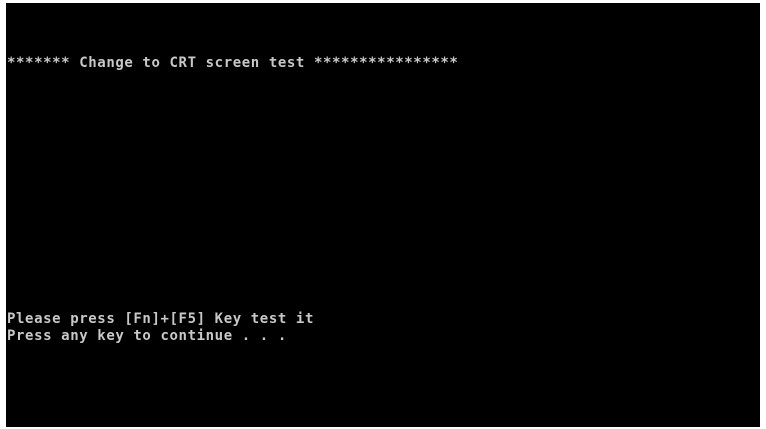  Describe the element at coordinates (147, 336) in the screenshot. I see `continue-prompt: Press any key to continue . . .` at that location.